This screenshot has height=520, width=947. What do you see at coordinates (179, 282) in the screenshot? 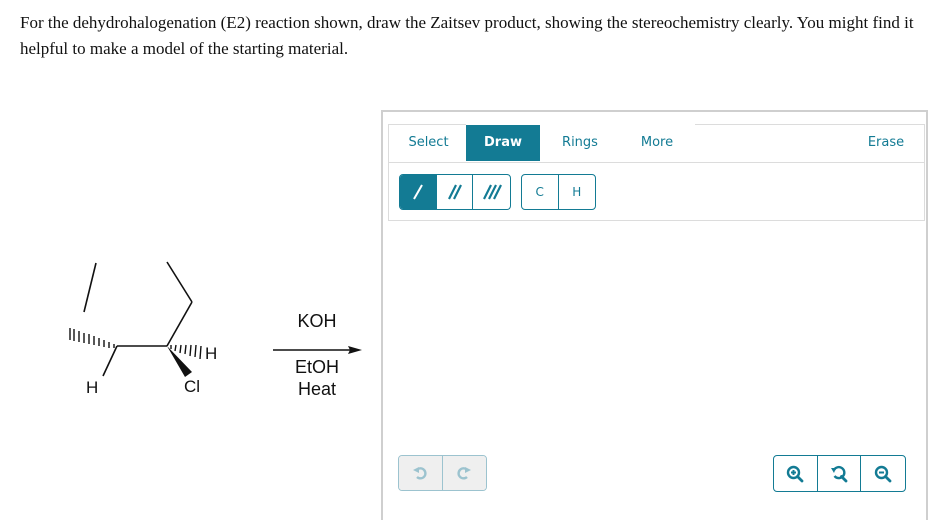
I see `bond-right-top` at bounding box center [179, 282].